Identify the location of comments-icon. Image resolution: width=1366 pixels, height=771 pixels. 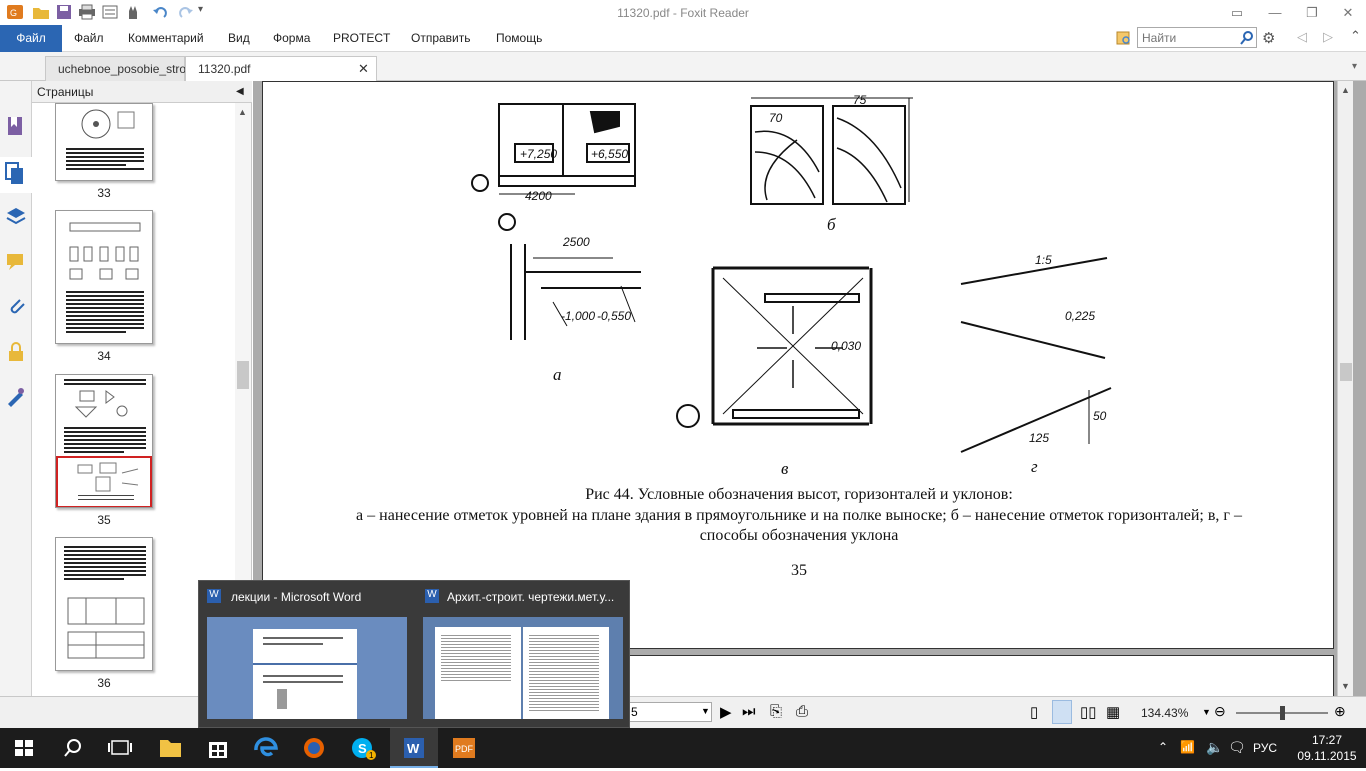
(16, 262).